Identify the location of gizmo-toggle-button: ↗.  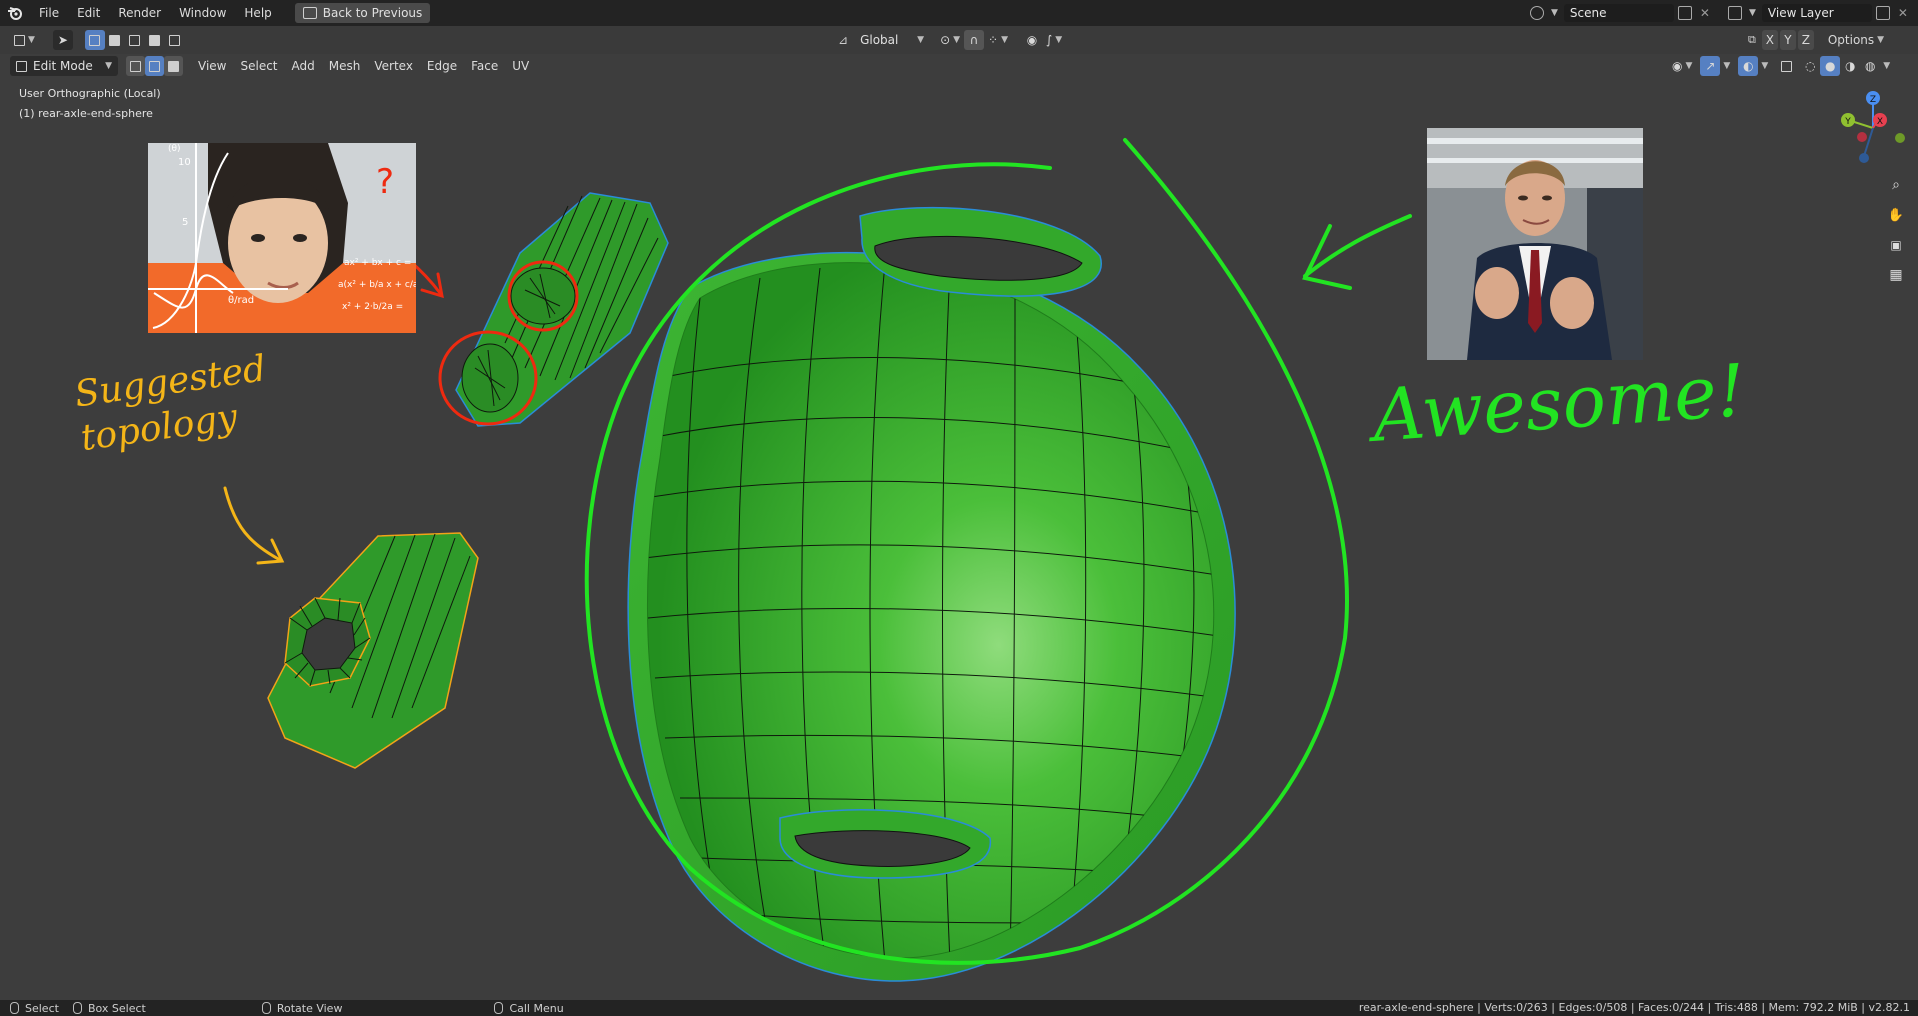
(1710, 66).